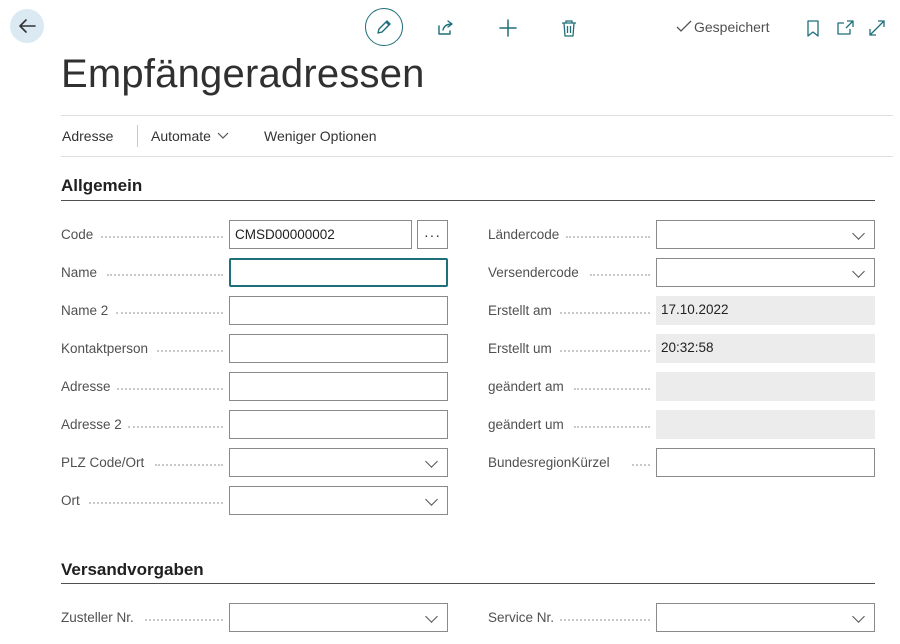 This screenshot has height=644, width=900. I want to click on action-separator, so click(137, 136).